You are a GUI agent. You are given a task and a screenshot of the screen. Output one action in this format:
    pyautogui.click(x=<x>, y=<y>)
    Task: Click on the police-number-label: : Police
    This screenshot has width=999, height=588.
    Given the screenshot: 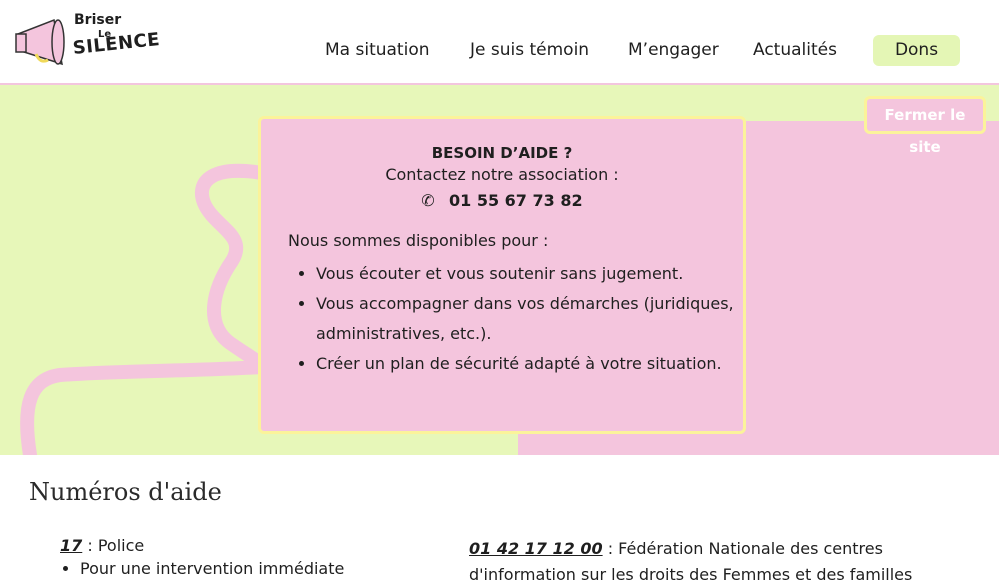 What is the action you would take?
    pyautogui.click(x=113, y=545)
    